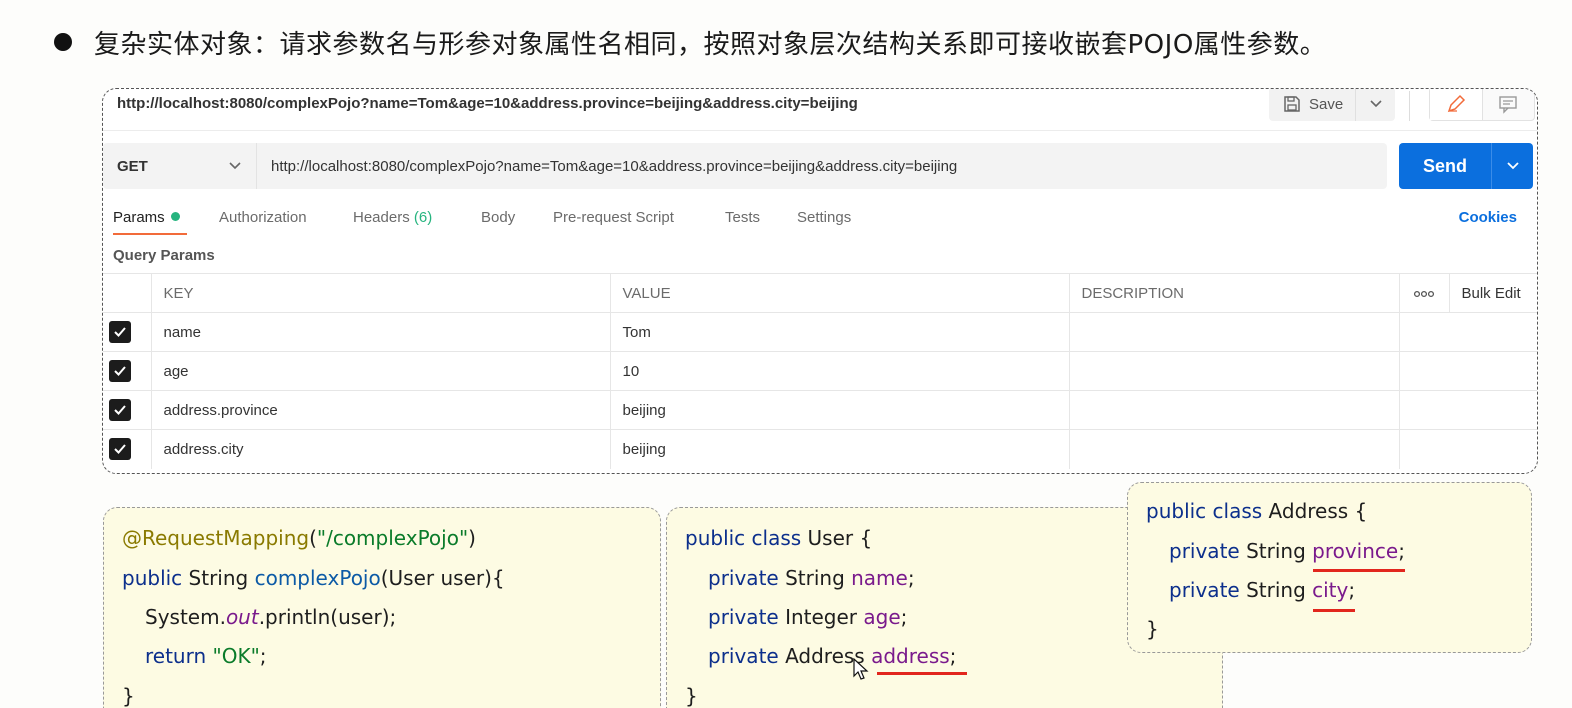 This screenshot has height=708, width=1572. I want to click on table-row: address.province beijing, so click(820, 410).